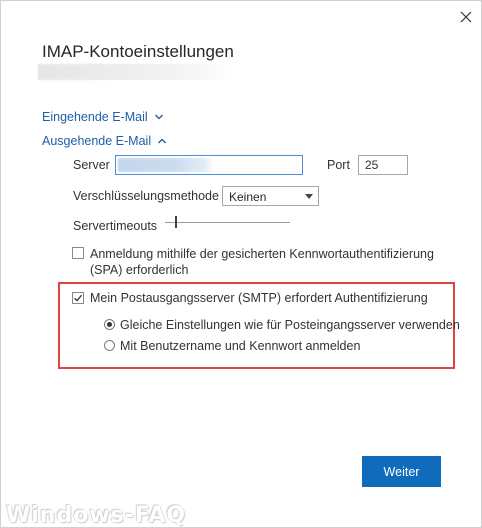  What do you see at coordinates (91, 165) in the screenshot?
I see `server-label: Server` at bounding box center [91, 165].